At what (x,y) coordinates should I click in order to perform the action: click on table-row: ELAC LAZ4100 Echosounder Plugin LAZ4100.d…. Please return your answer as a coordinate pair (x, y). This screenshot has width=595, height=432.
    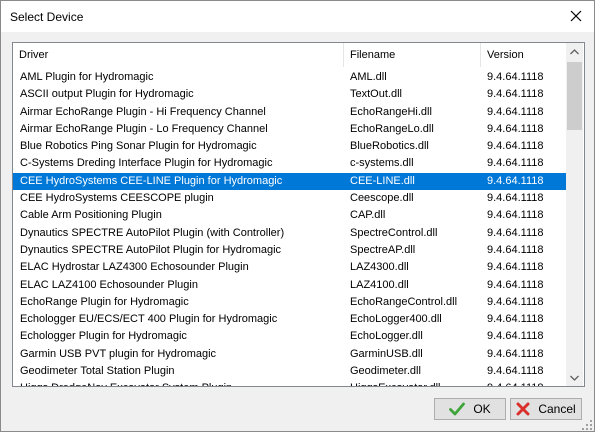
    Looking at the image, I should click on (290, 285).